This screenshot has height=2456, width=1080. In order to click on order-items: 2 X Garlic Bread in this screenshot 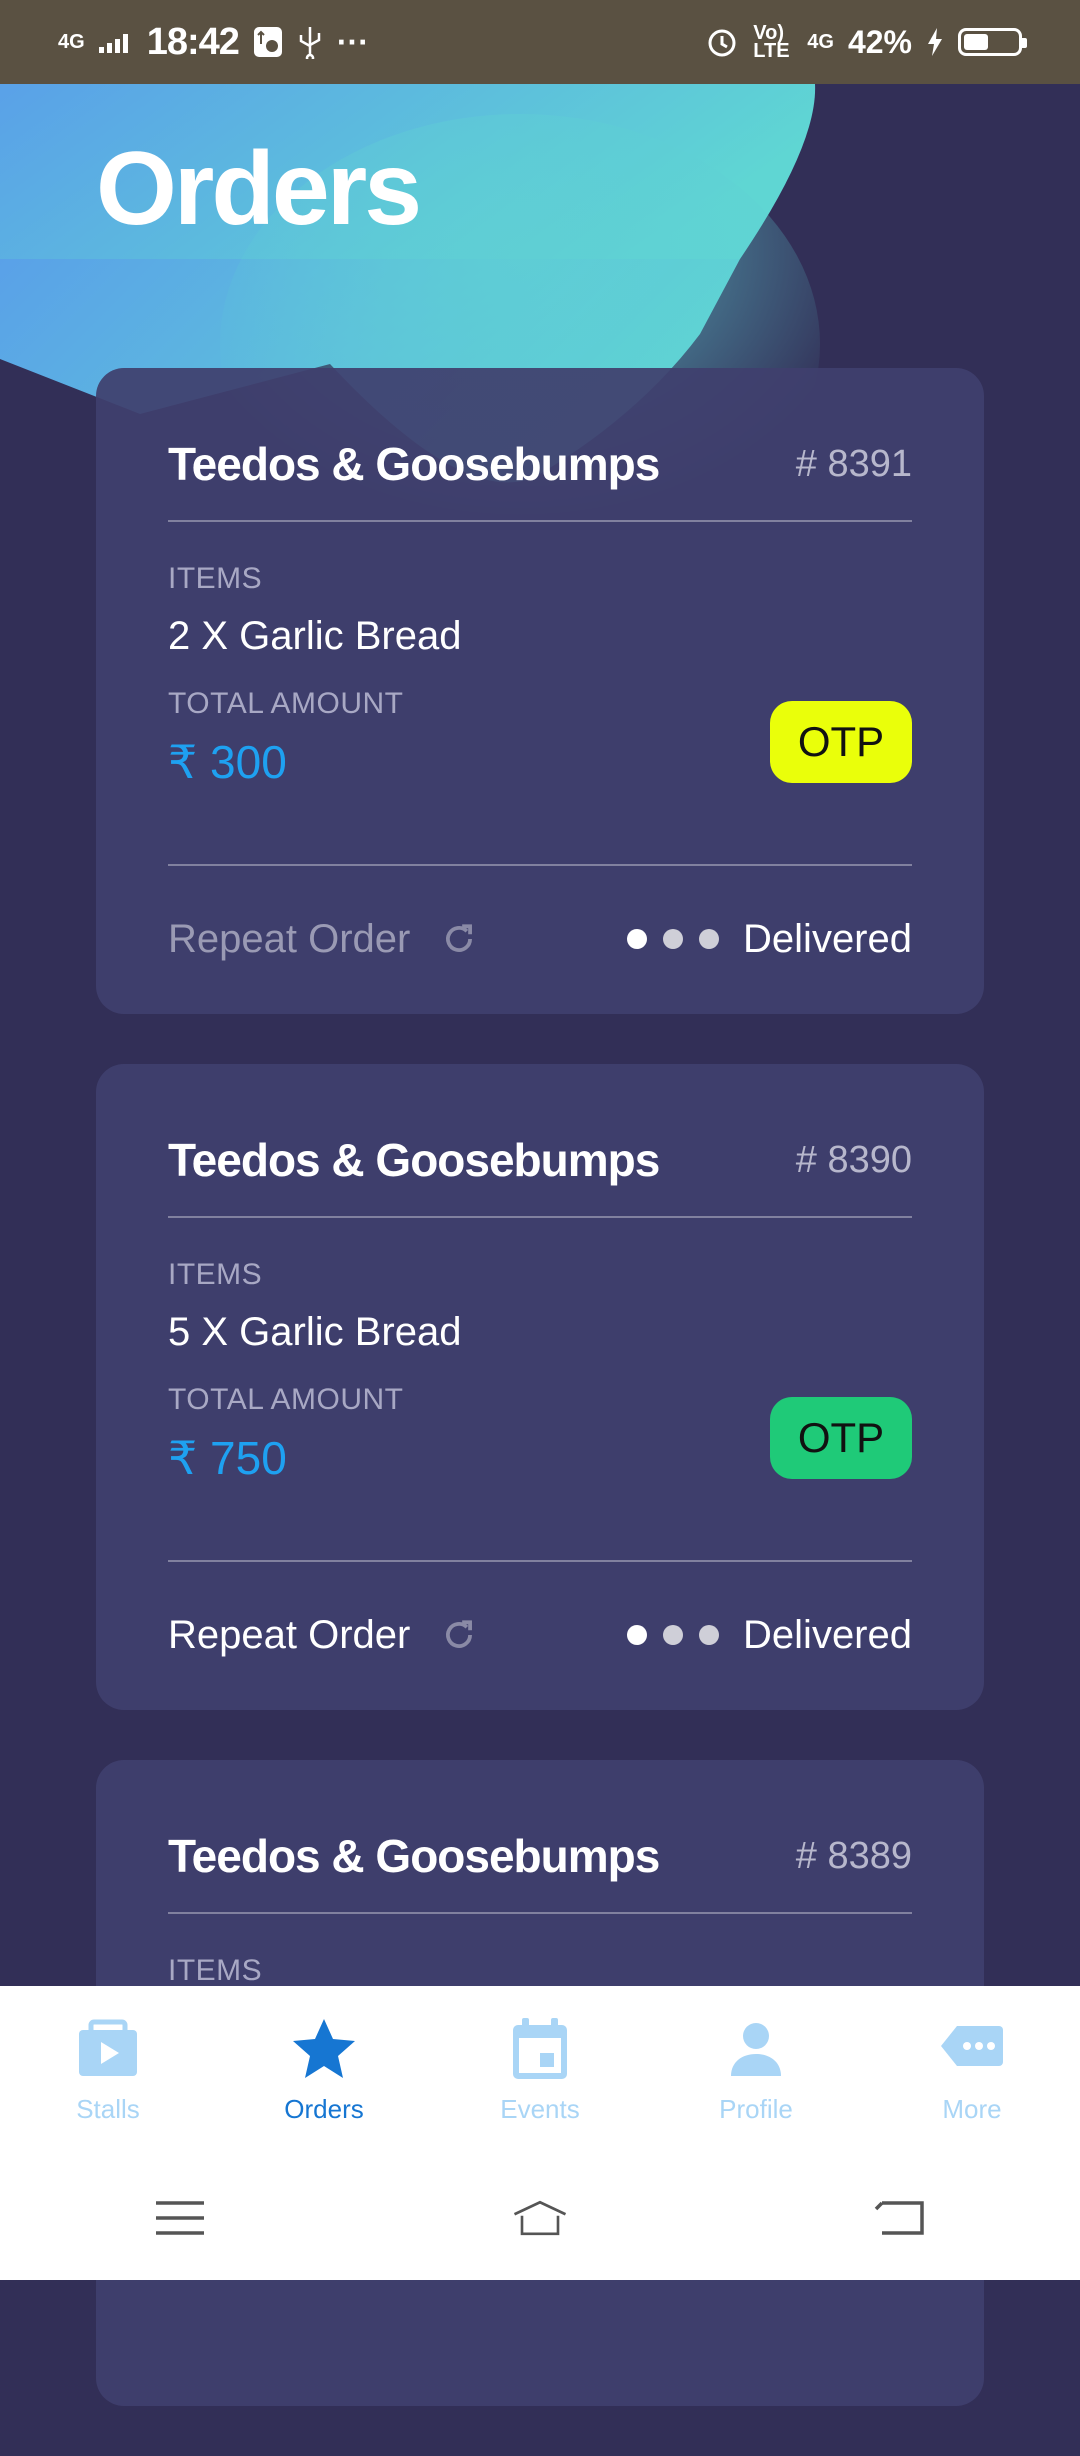, I will do `click(315, 636)`.